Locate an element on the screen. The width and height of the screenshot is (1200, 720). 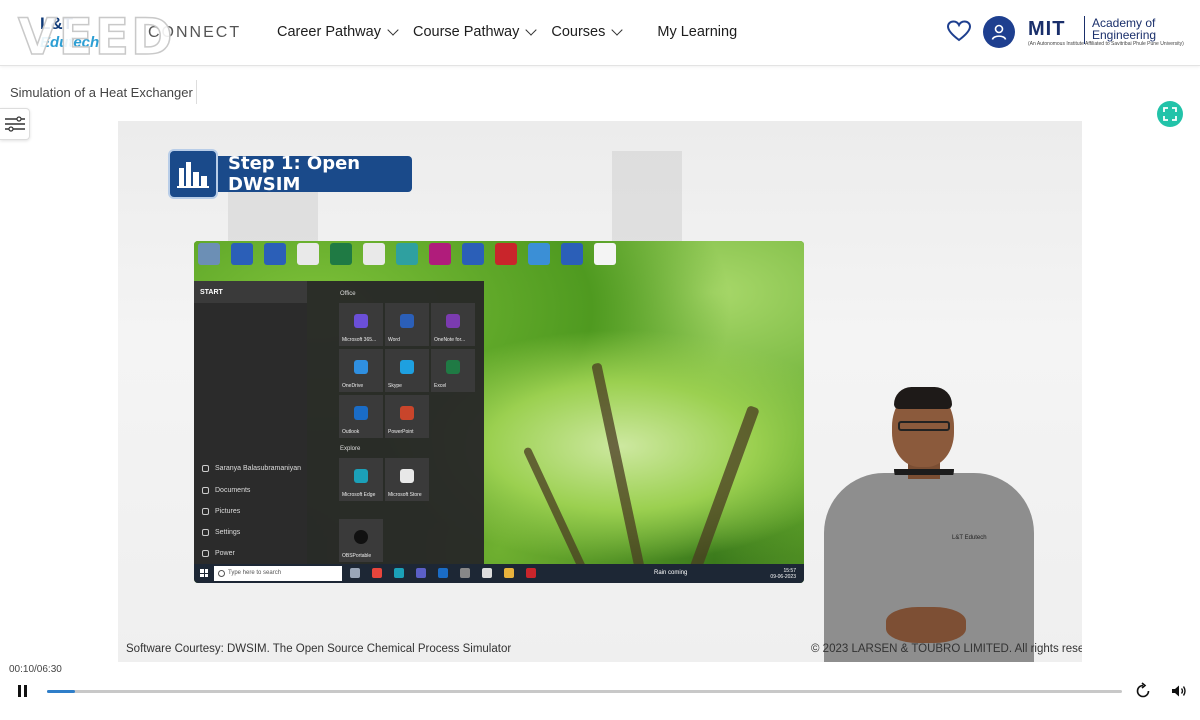
nav-my-learning: My Learning is located at coordinates (697, 32).